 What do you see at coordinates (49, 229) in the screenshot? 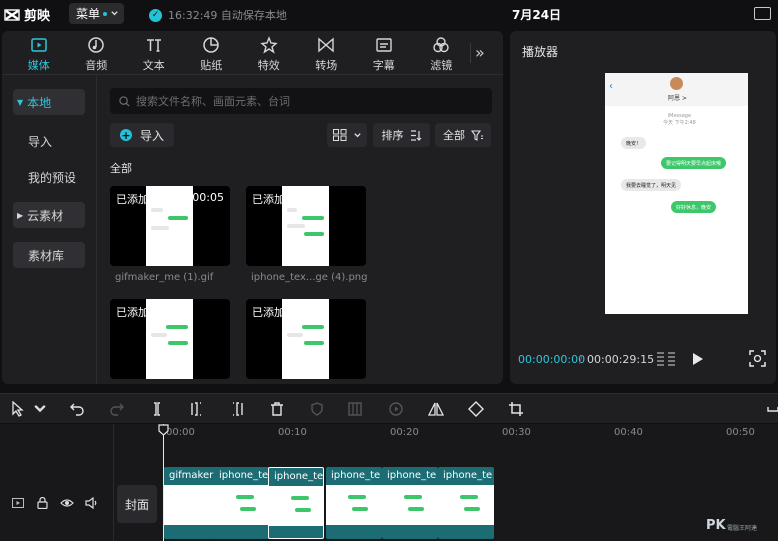
I see `media-sidebar: ▼ 本地 导入 我的预设 ▶ 云素材 素材库` at bounding box center [49, 229].